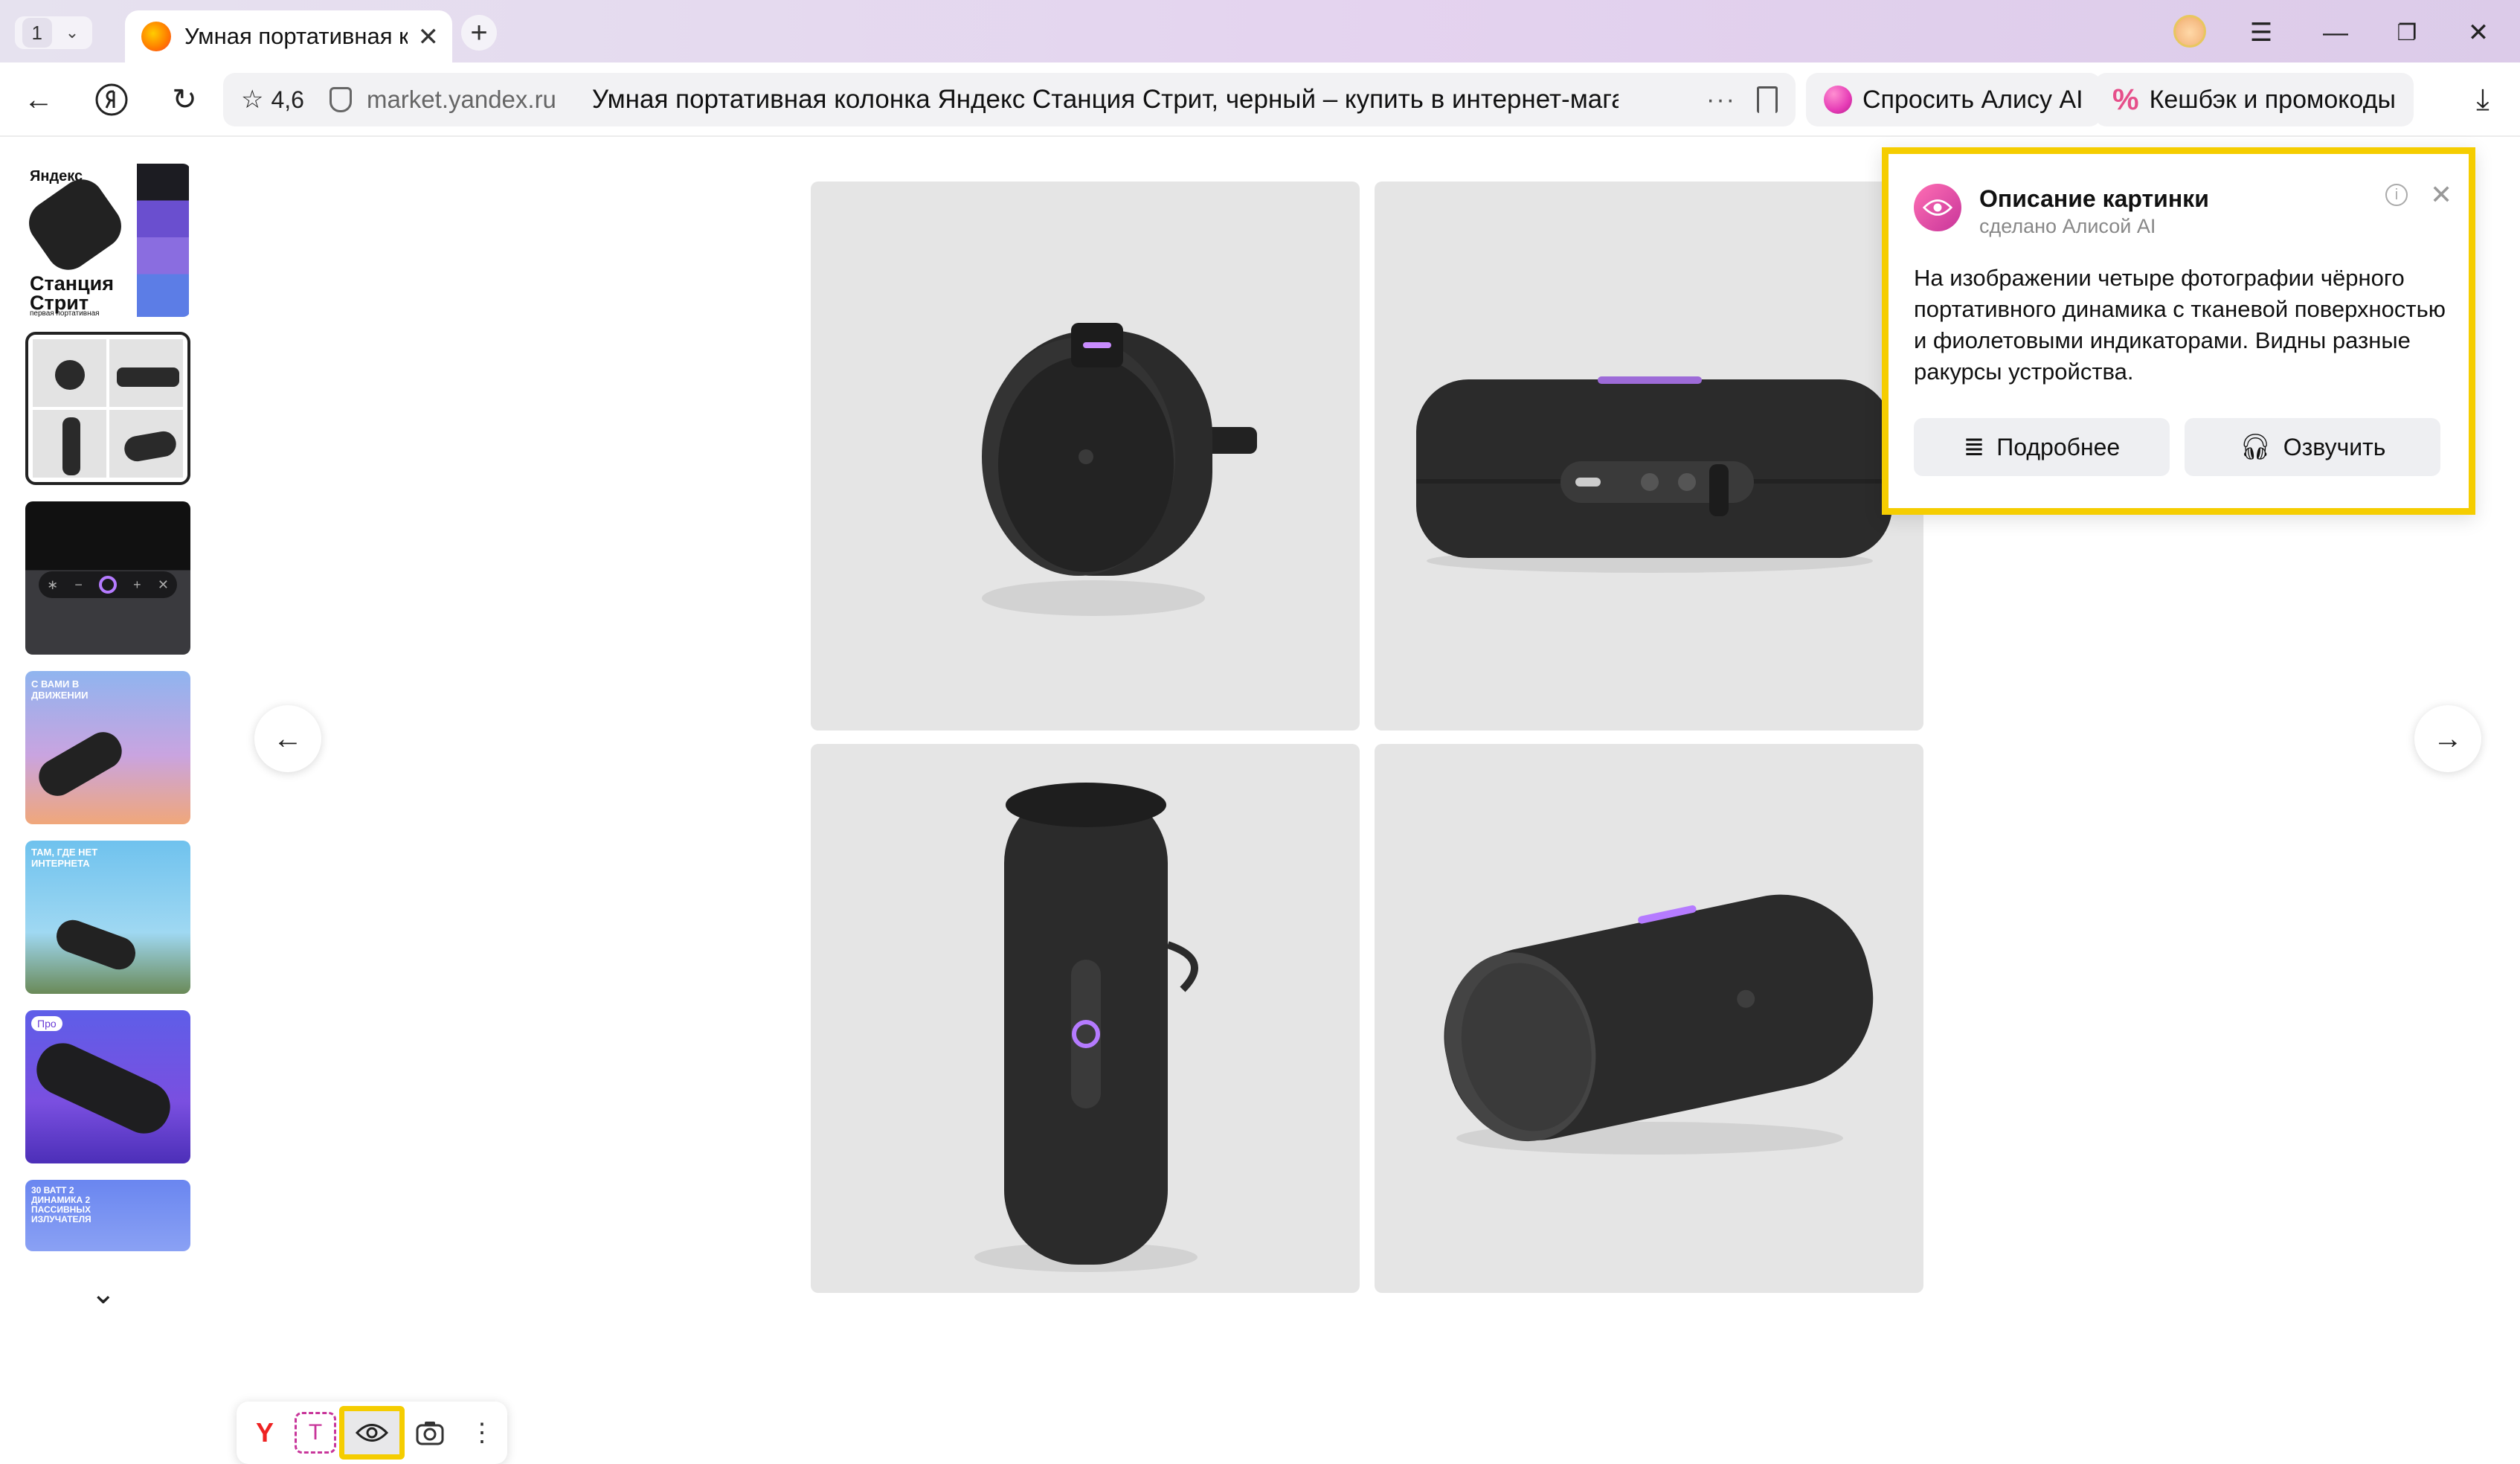  I want to click on tab-count: 1, so click(37, 33).